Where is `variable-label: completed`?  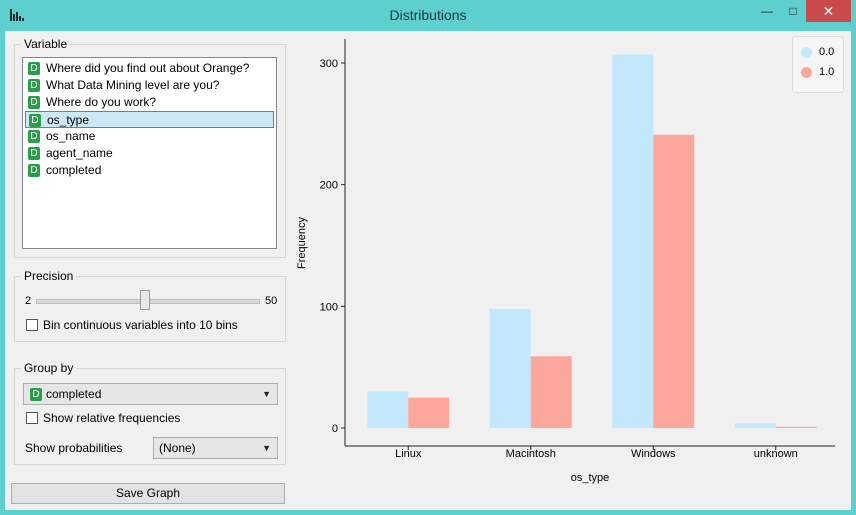
variable-label: completed is located at coordinates (74, 170).